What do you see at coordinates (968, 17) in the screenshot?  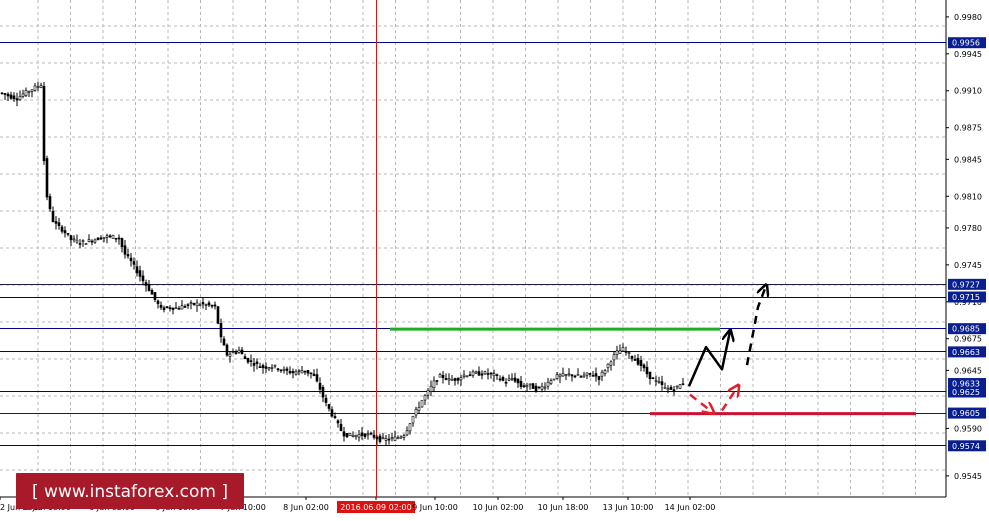 I see `price-tick-label: 0.9980` at bounding box center [968, 17].